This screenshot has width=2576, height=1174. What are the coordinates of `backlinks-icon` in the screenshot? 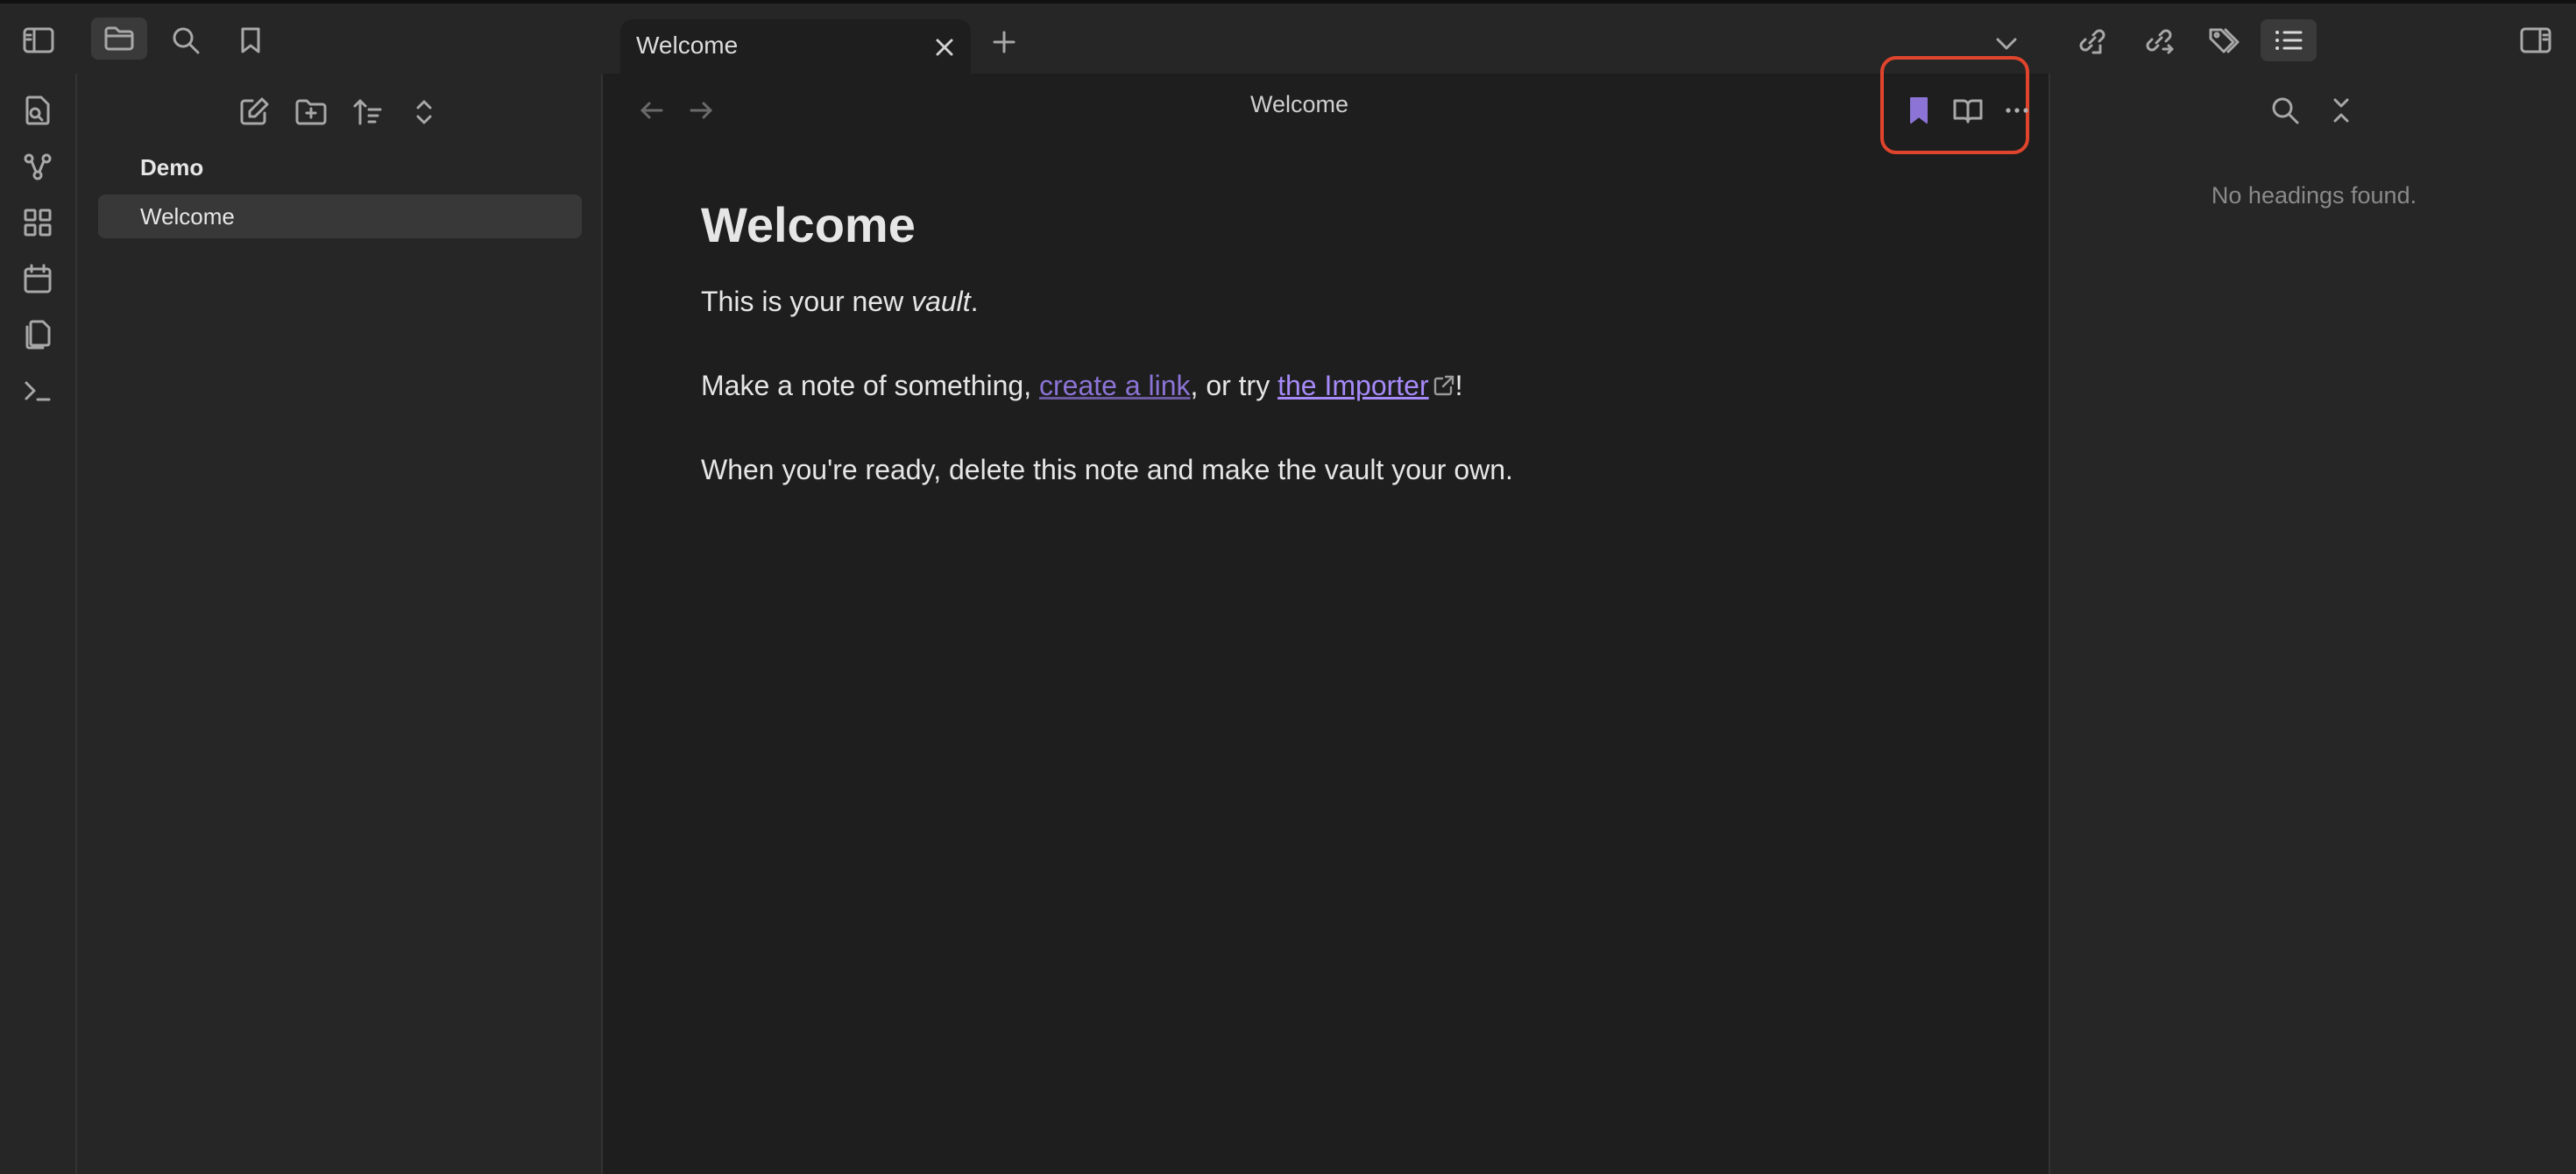 It's located at (2092, 40).